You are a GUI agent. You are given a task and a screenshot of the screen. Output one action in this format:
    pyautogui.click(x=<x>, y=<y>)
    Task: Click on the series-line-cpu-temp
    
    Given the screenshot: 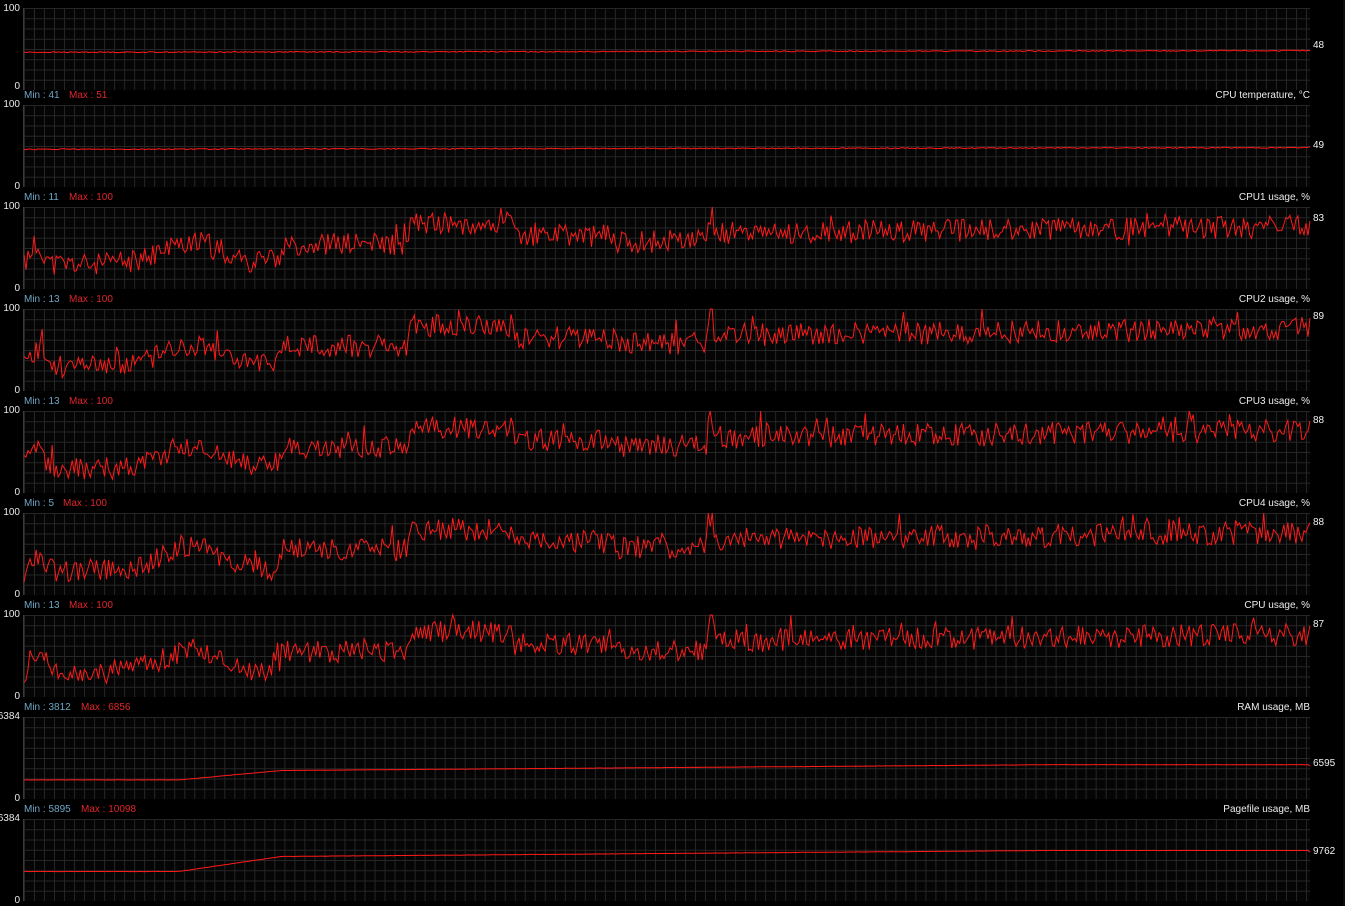 What is the action you would take?
    pyautogui.click(x=667, y=148)
    